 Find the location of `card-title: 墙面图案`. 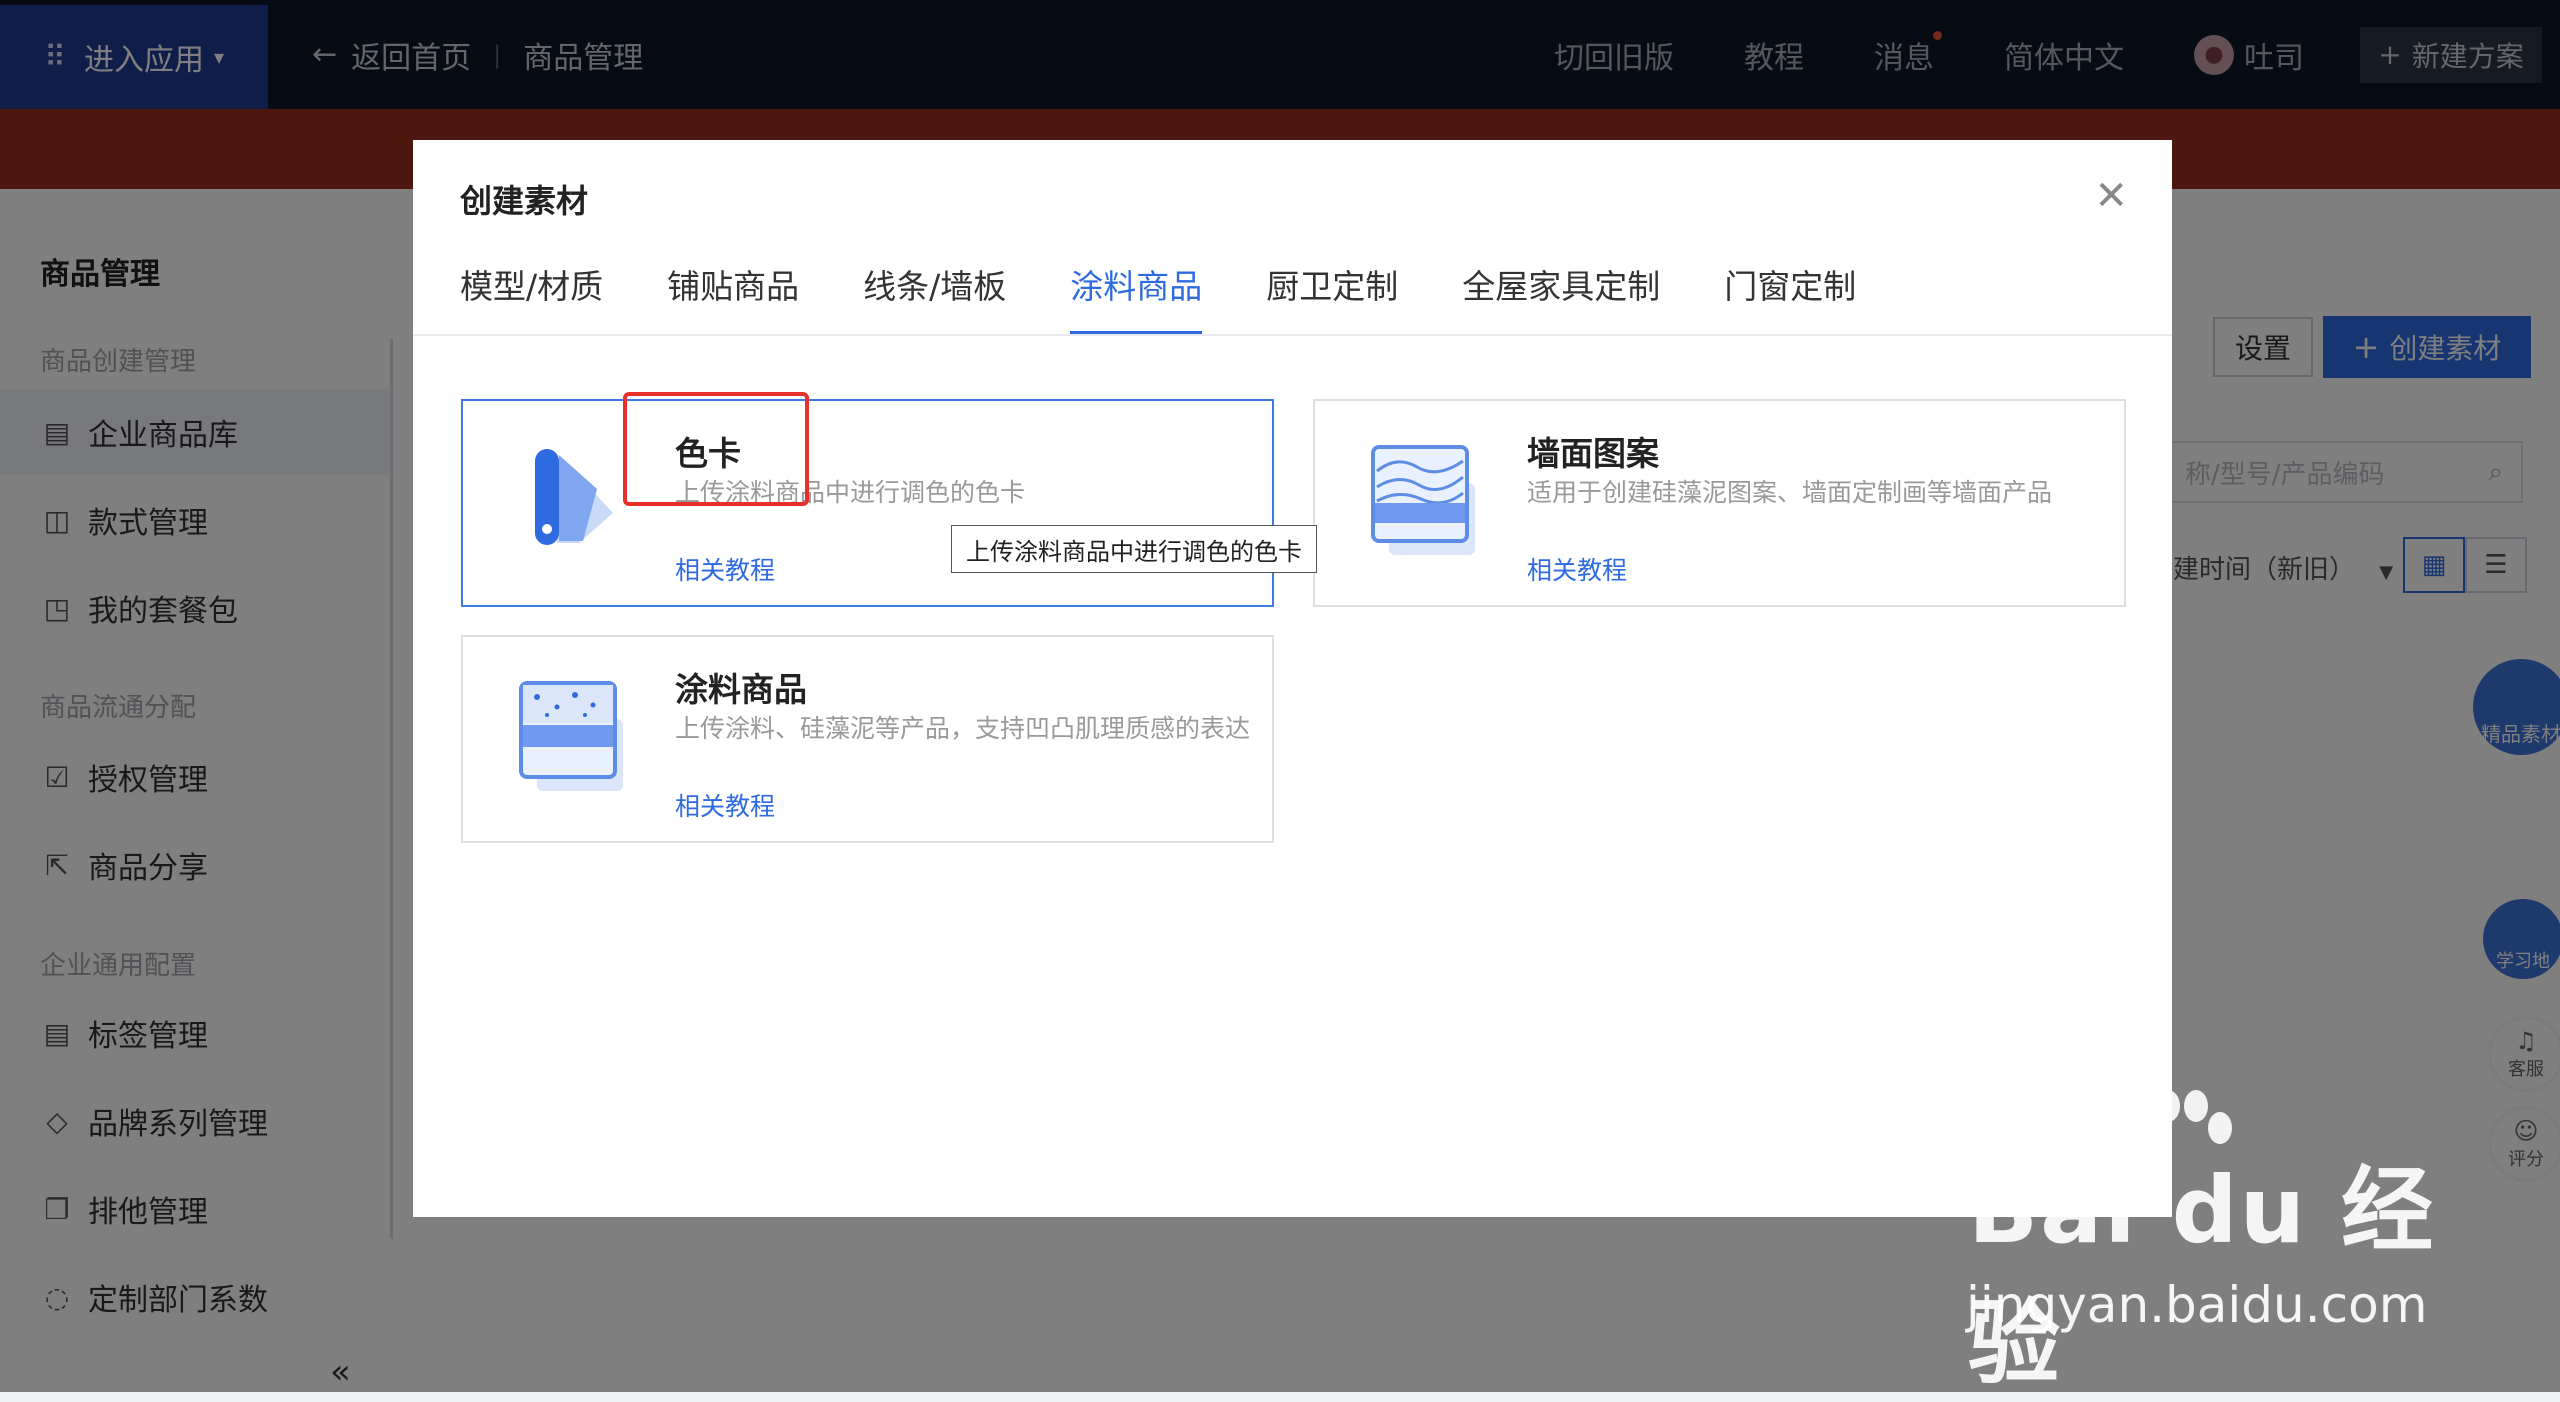

card-title: 墙面图案 is located at coordinates (1593, 453).